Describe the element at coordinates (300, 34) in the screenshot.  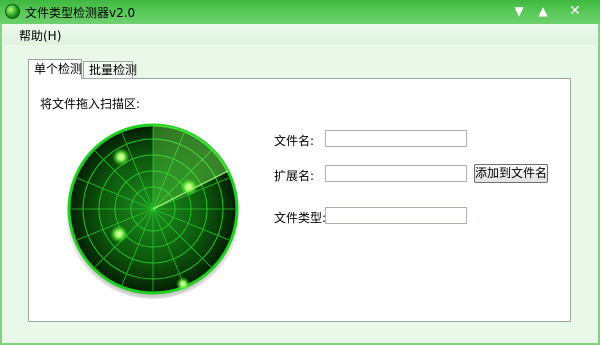
I see `menu-bar: 帮助(H)` at that location.